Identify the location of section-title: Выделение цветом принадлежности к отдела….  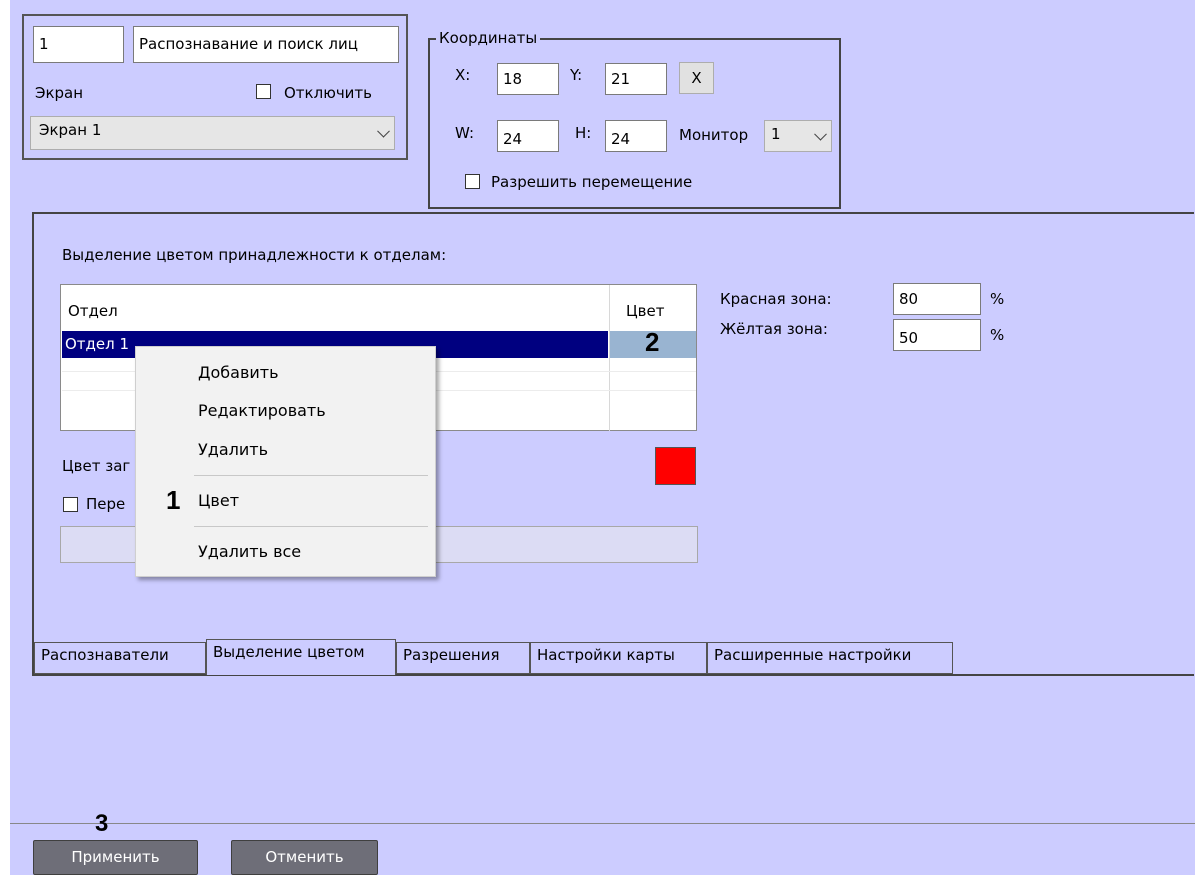
(254, 255).